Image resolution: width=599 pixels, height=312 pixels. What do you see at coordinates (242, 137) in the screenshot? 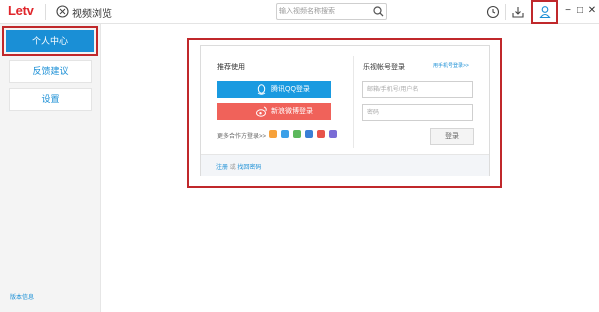
I see `partners-label: 更多合作方登录>>` at bounding box center [242, 137].